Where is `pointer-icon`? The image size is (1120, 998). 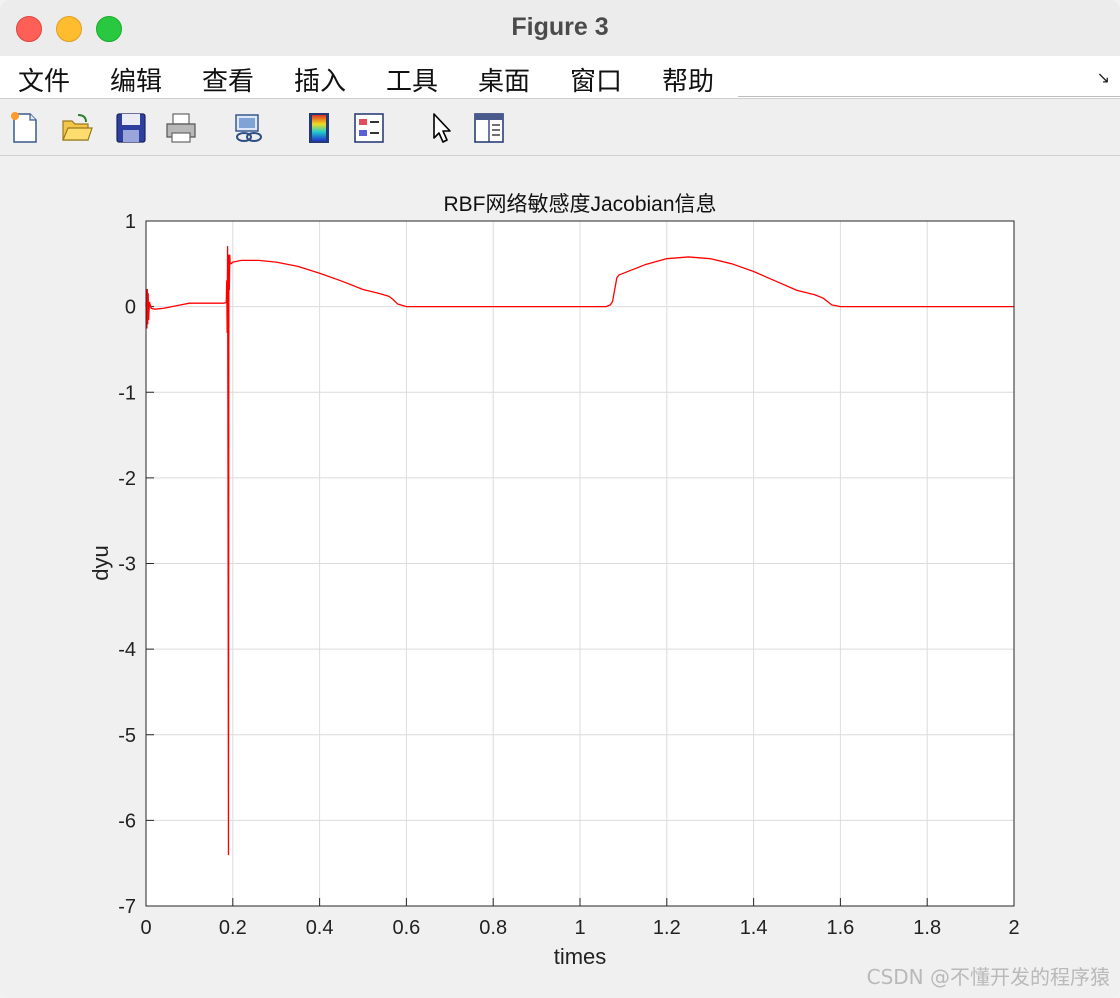
pointer-icon is located at coordinates (443, 128).